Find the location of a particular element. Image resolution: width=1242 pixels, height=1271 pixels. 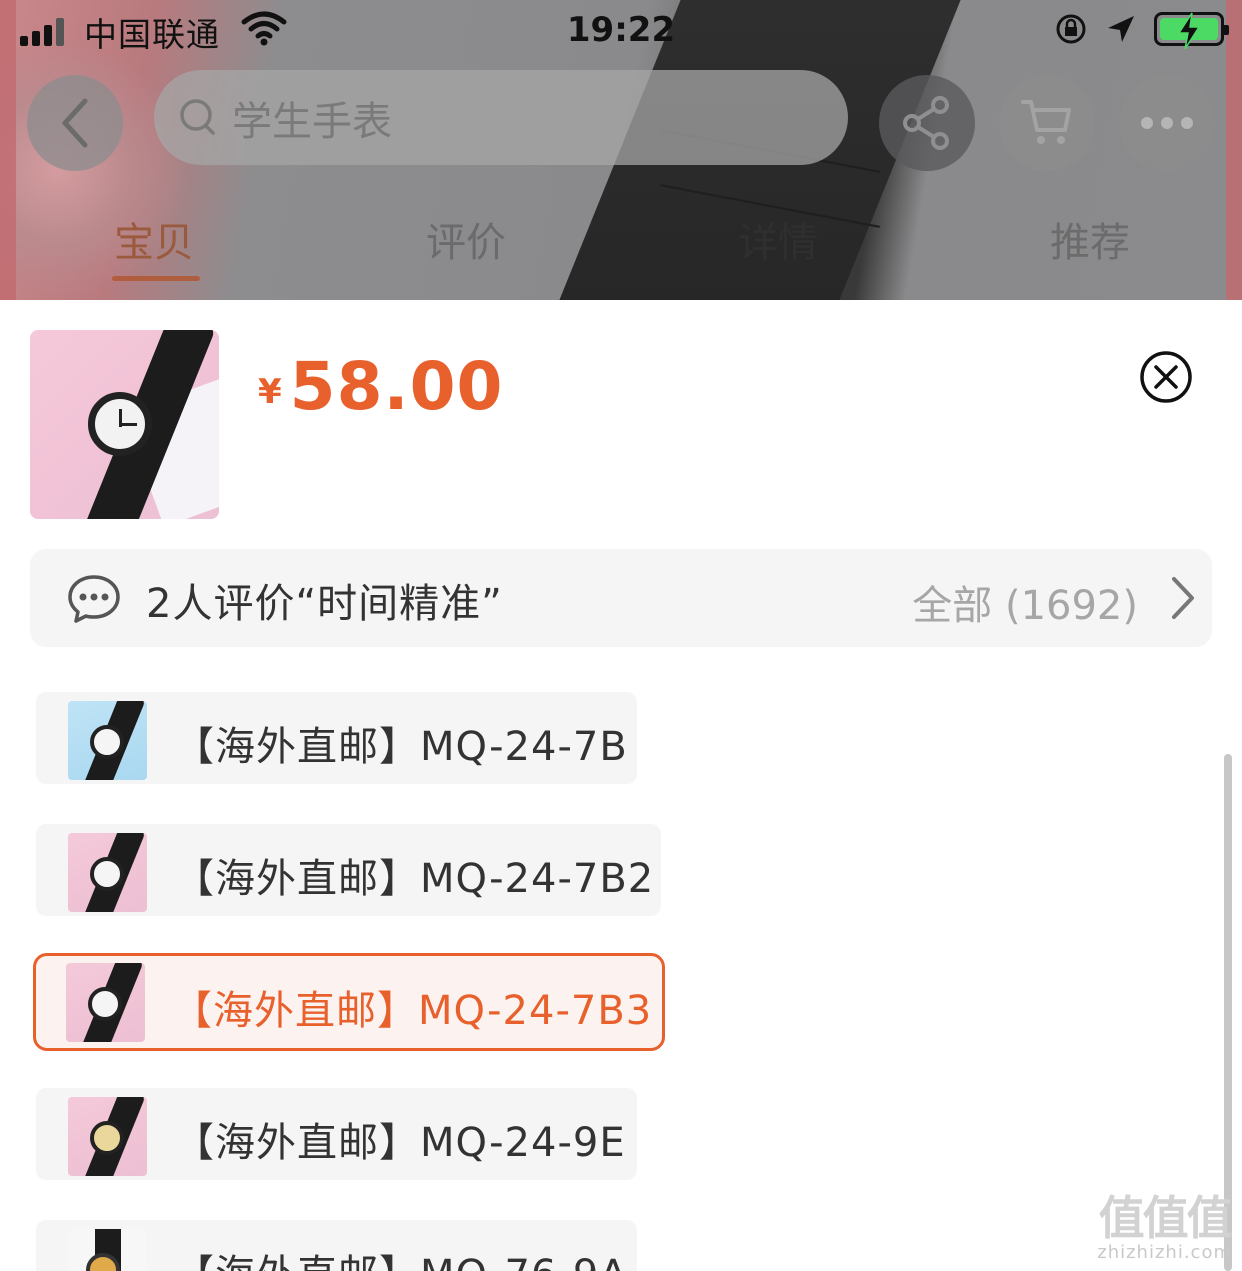

currency-symbol: ¥ is located at coordinates (270, 392).